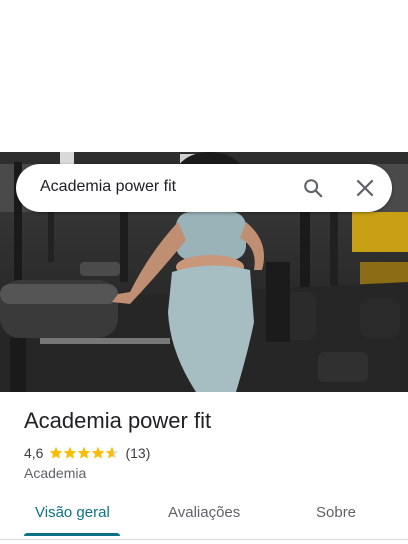  What do you see at coordinates (204, 188) in the screenshot?
I see `search-bar: Academia power fit` at bounding box center [204, 188].